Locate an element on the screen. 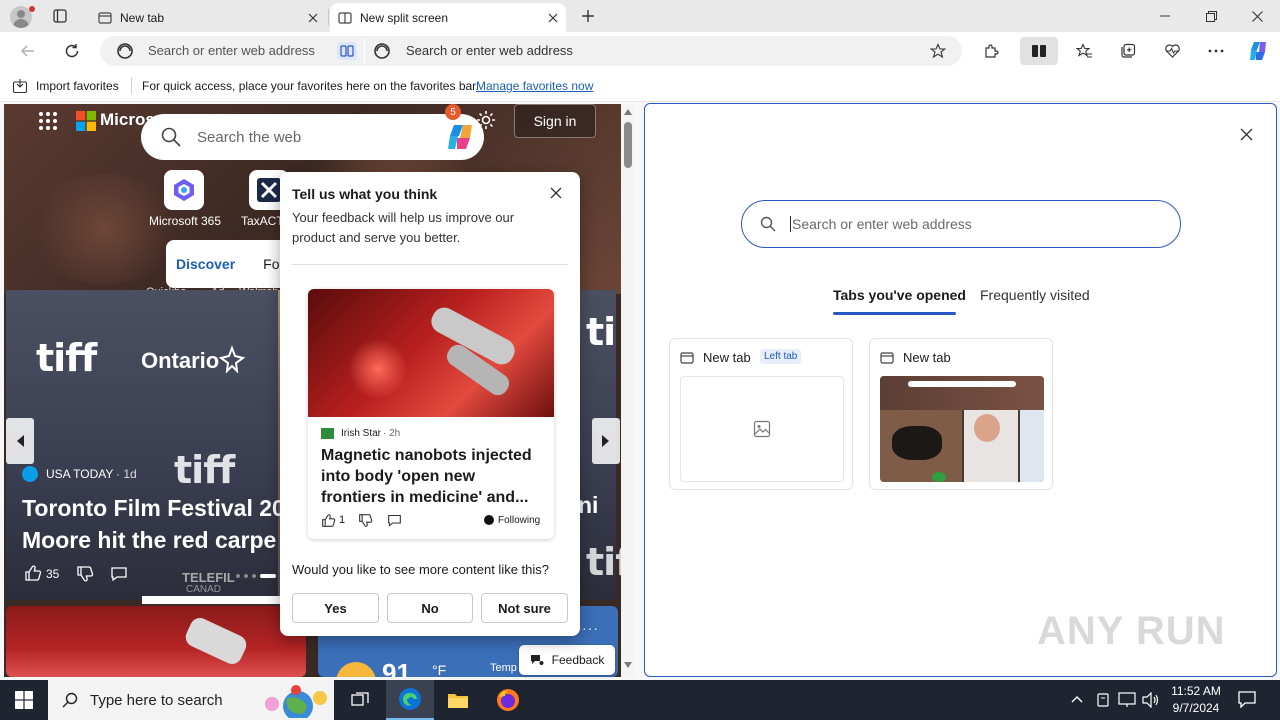 The width and height of the screenshot is (1280, 720). search-icon is located at coordinates (171, 137).